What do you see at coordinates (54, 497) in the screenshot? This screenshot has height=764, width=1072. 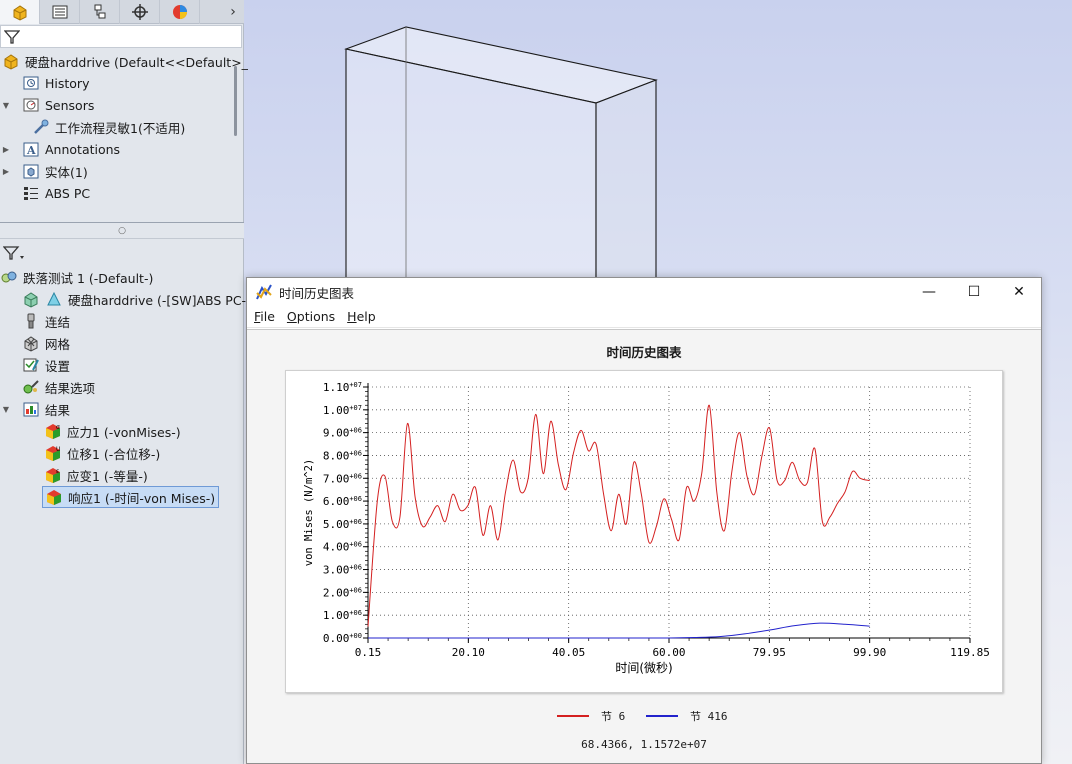 I see `response-plot-icon` at bounding box center [54, 497].